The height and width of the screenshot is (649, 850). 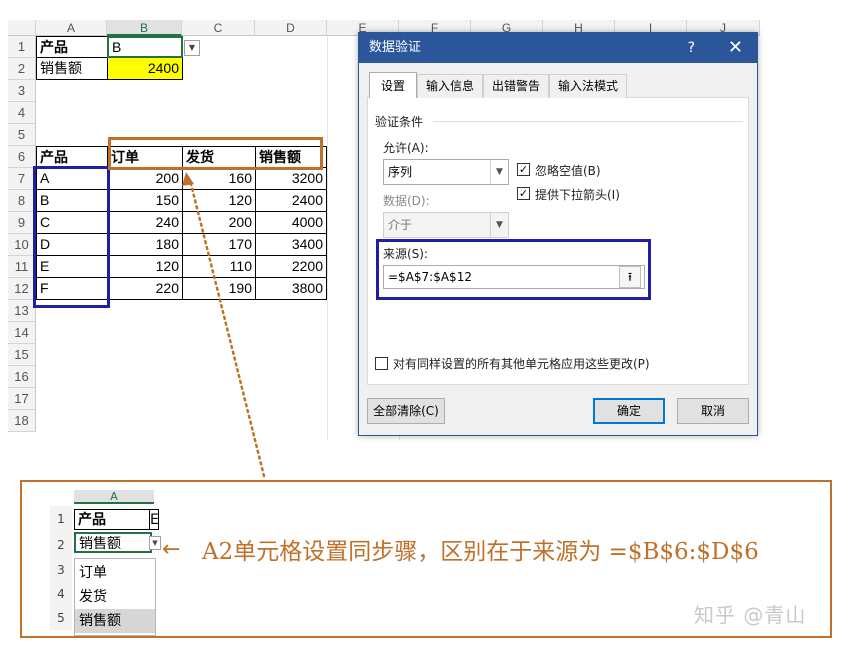 What do you see at coordinates (516, 86) in the screenshot?
I see `tab-error-alert: 出错警告` at bounding box center [516, 86].